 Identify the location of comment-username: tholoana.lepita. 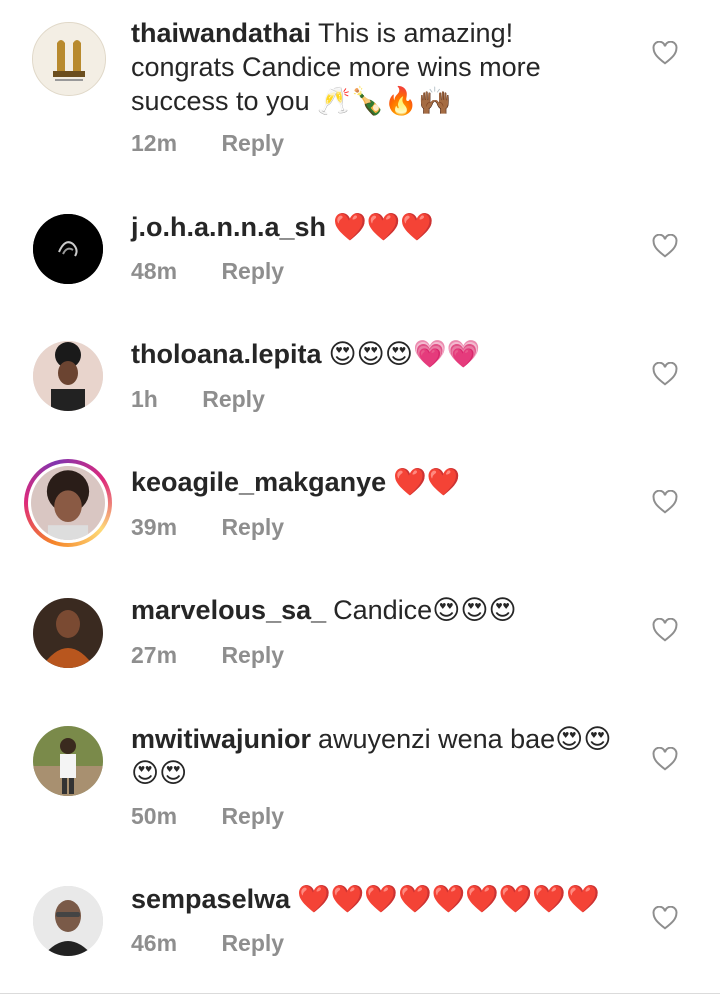
(226, 354).